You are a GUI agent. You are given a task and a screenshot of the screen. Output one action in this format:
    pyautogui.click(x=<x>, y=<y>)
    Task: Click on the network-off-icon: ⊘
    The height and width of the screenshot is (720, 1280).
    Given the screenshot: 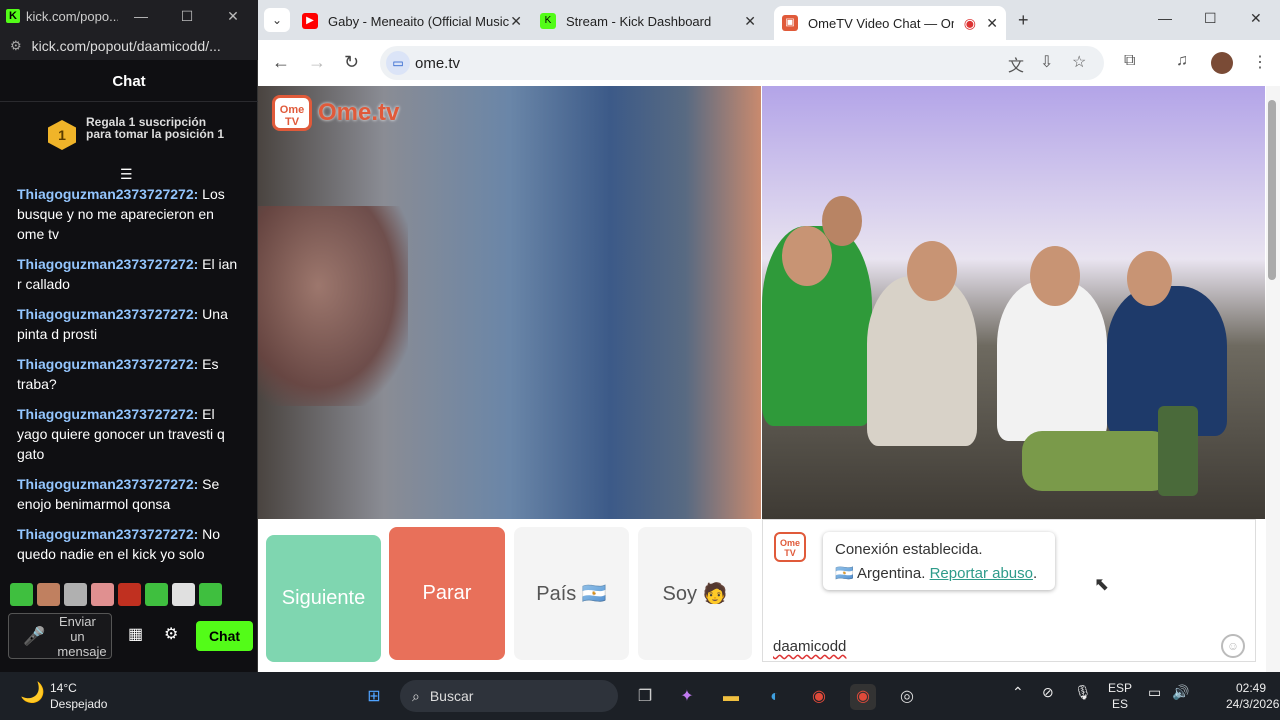 What is the action you would take?
    pyautogui.click(x=1048, y=692)
    